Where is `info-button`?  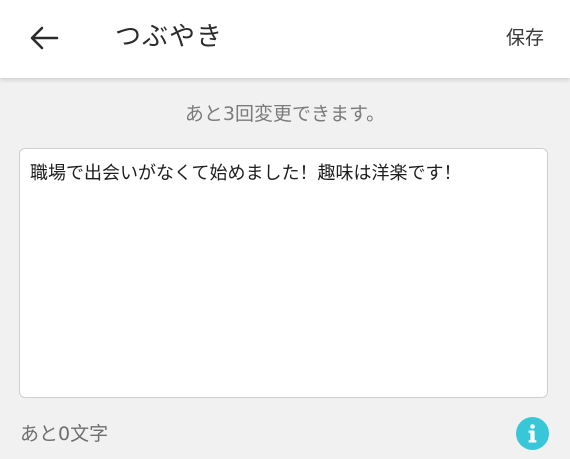 info-button is located at coordinates (532, 433).